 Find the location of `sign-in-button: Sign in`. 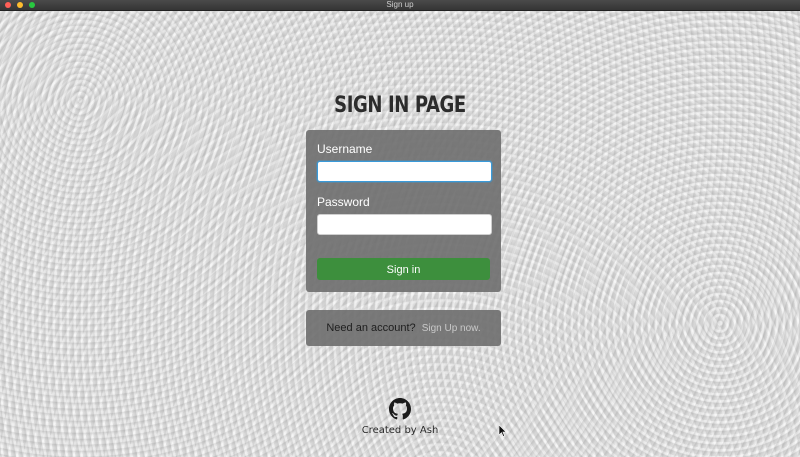

sign-in-button: Sign in is located at coordinates (403, 269).